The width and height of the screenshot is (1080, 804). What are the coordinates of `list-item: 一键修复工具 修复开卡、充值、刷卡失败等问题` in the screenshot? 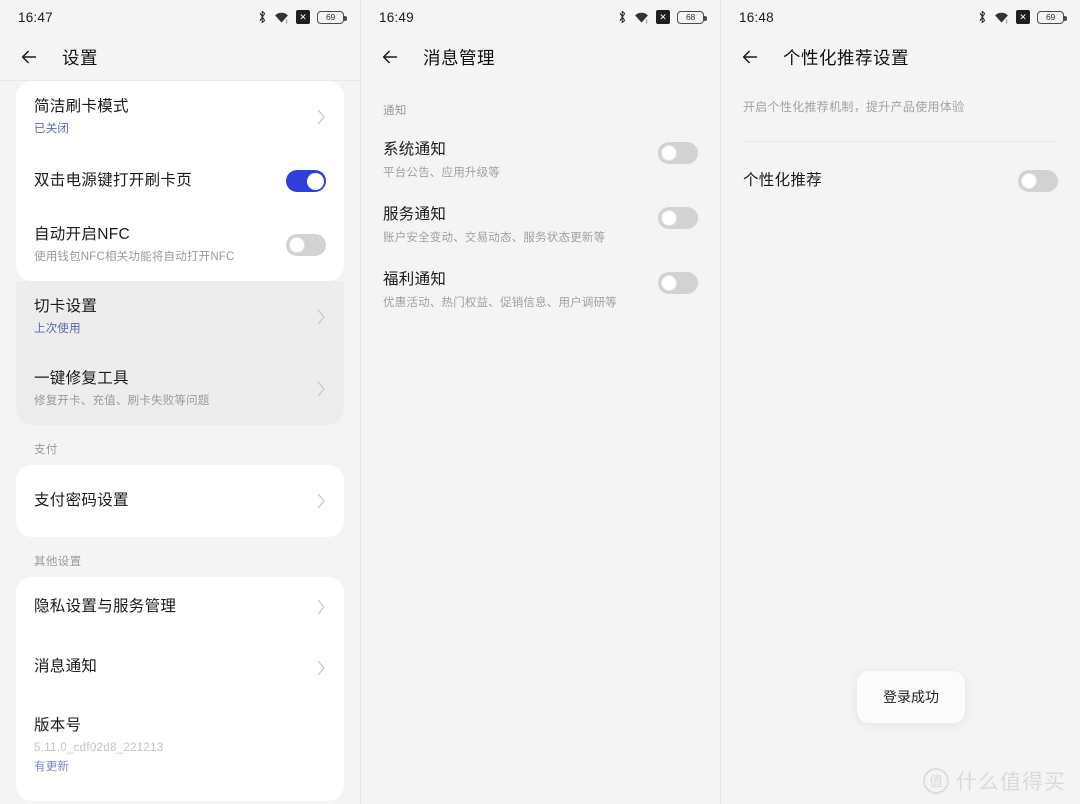 It's located at (180, 389).